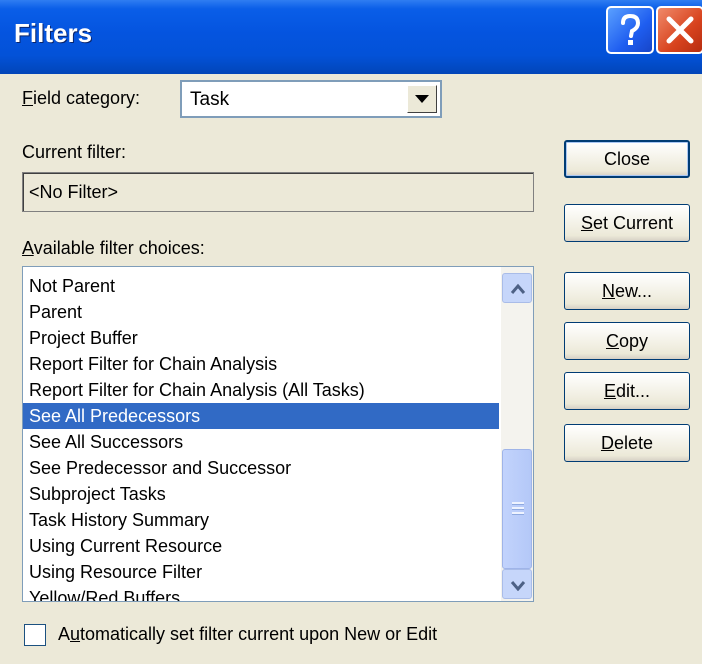 Image resolution: width=702 pixels, height=664 pixels. I want to click on delete-label: elete, so click(633, 443).